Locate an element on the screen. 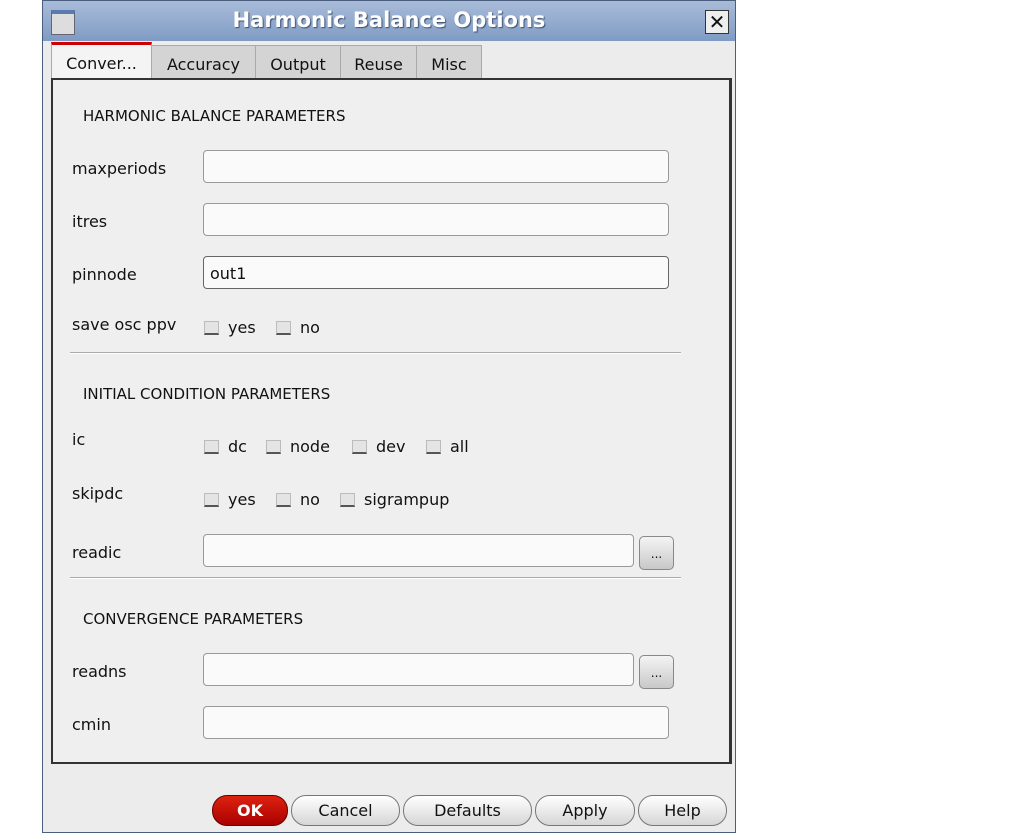  cancel-button: Cancel is located at coordinates (345, 810).